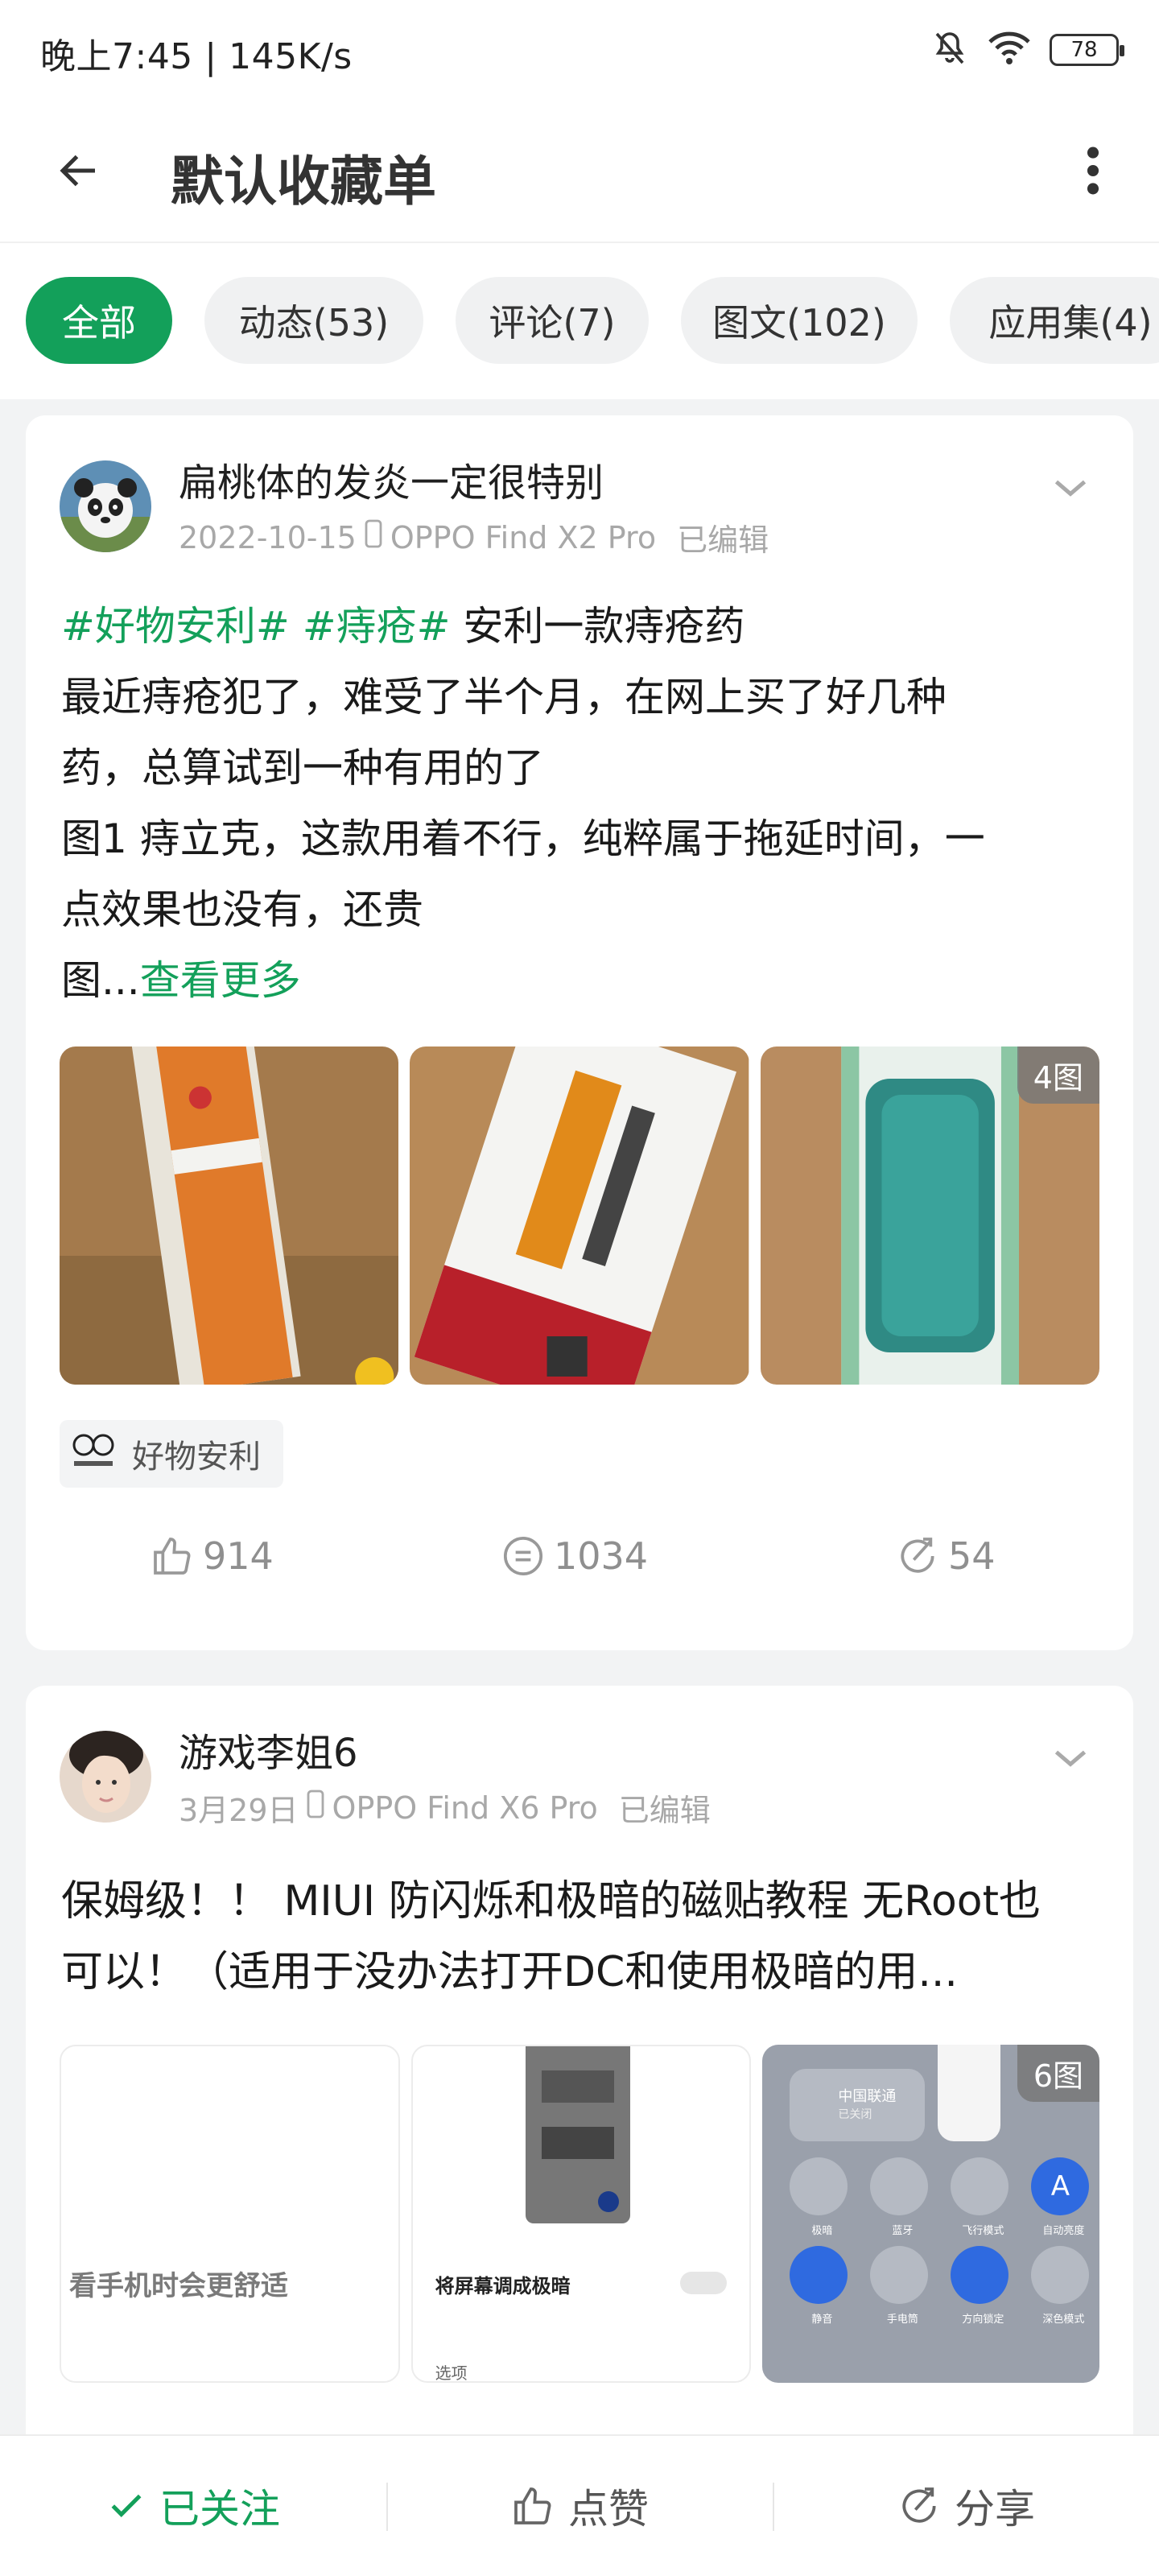 The height and width of the screenshot is (2576, 1159). I want to click on post-line: 图...查看更多, so click(584, 980).